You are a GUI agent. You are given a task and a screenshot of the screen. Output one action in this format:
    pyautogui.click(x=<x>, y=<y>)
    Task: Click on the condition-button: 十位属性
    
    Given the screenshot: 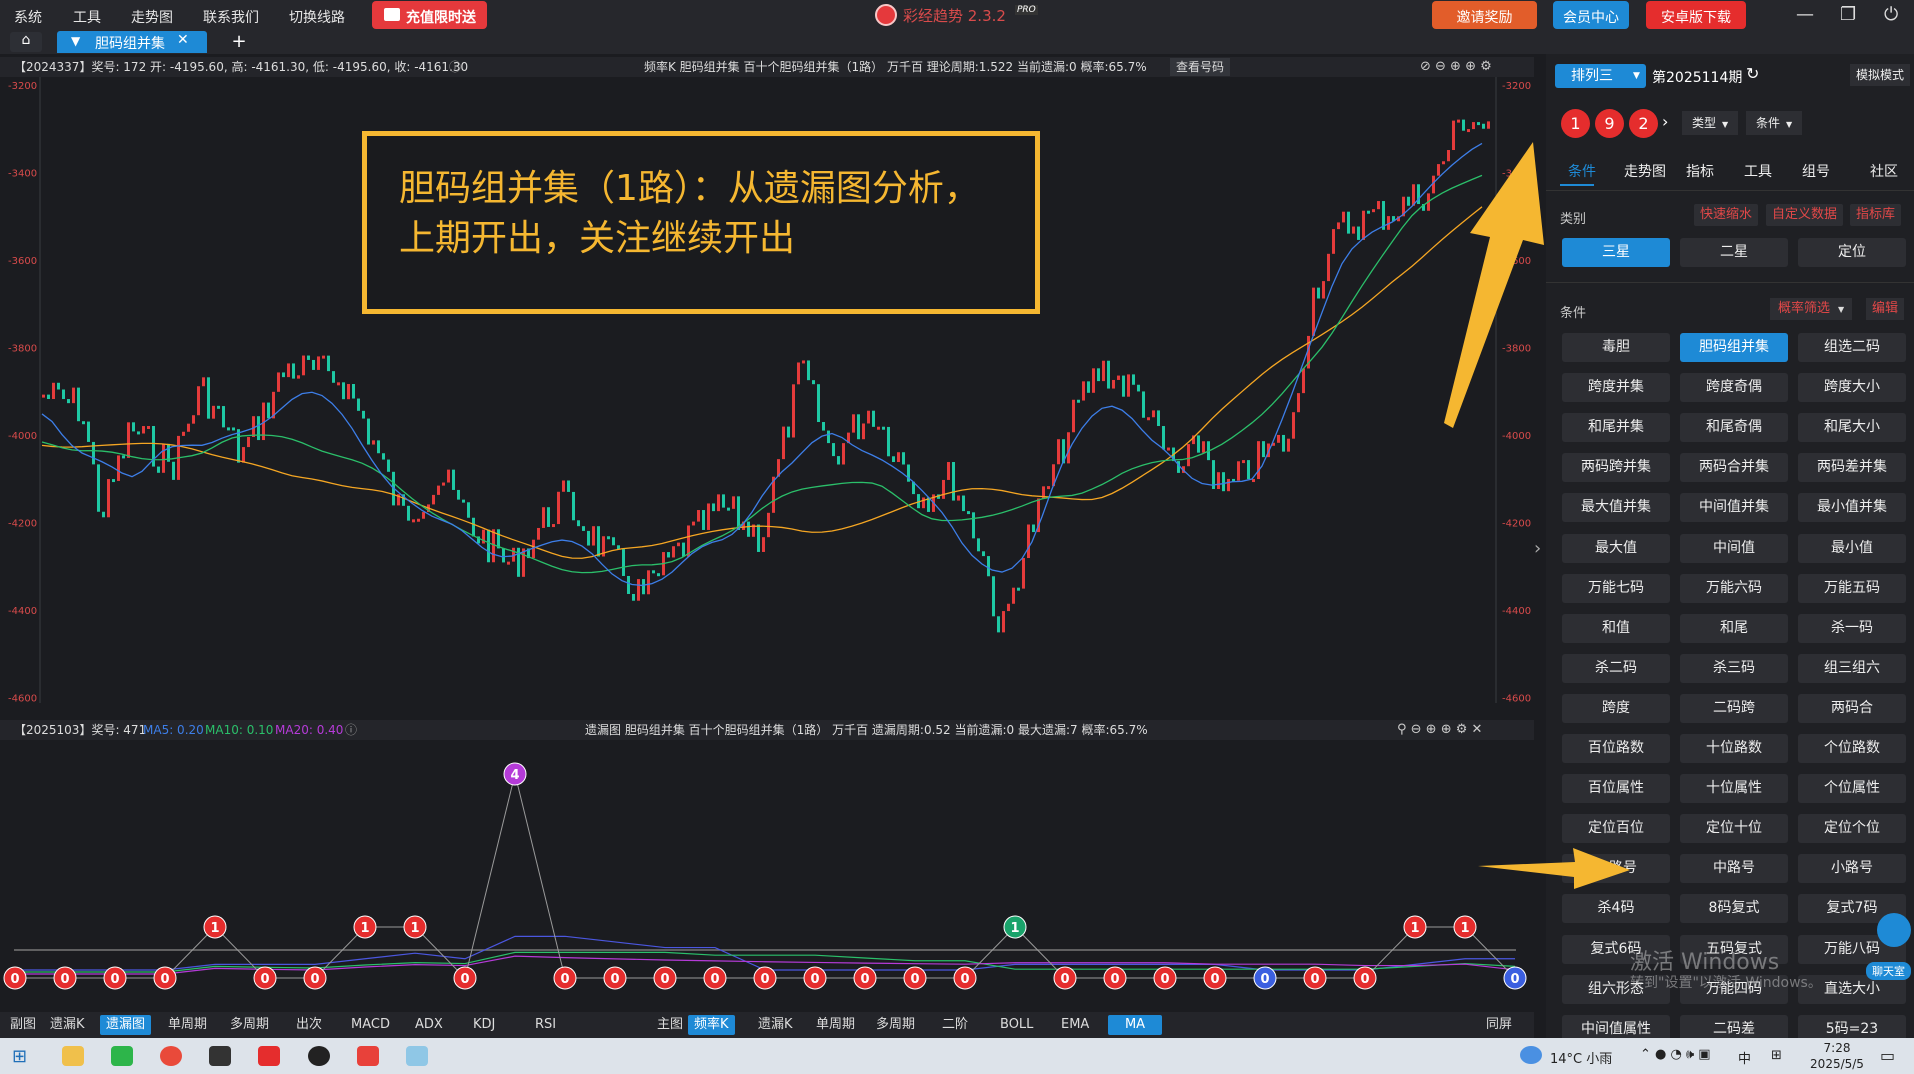 What is the action you would take?
    pyautogui.click(x=1734, y=789)
    